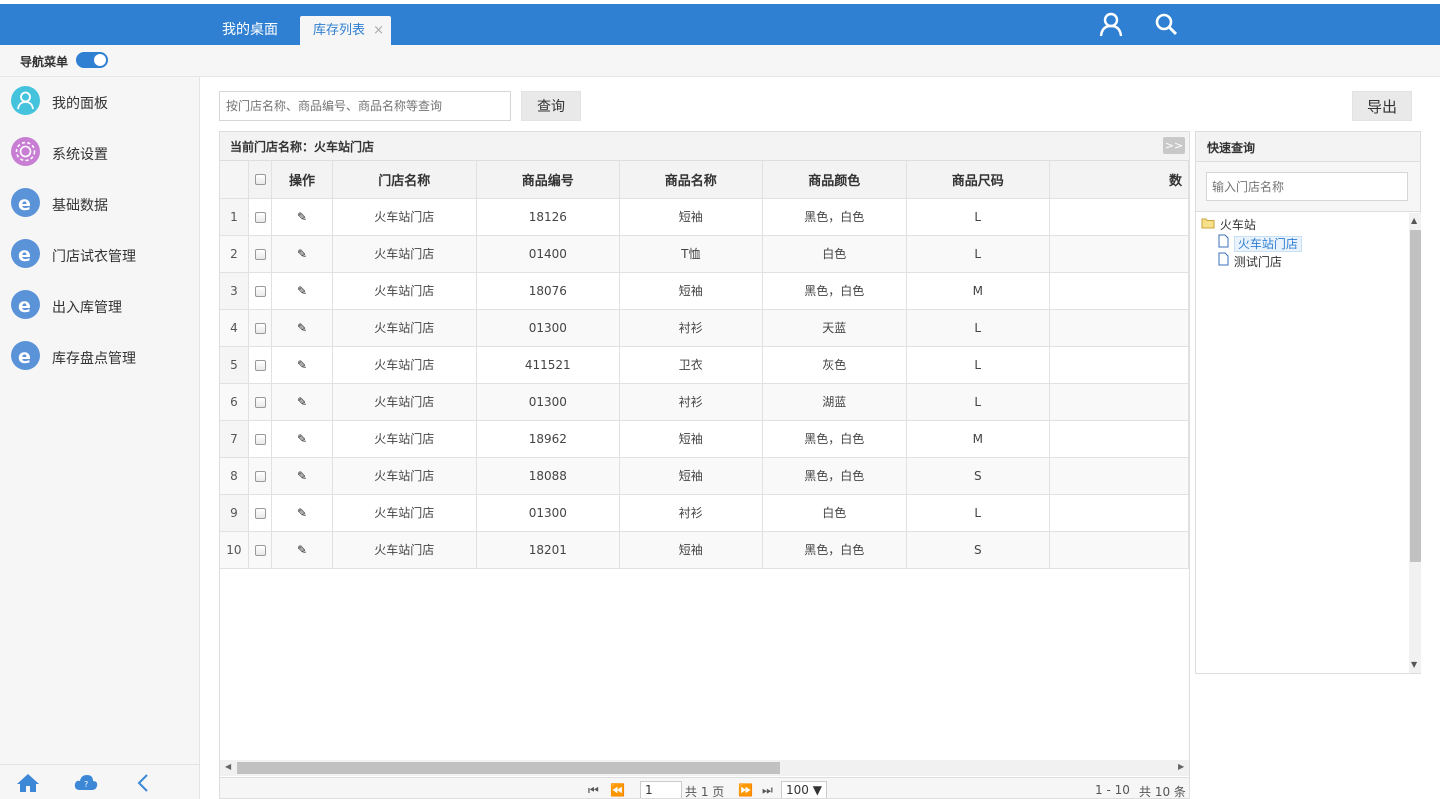 The image size is (1440, 799). Describe the element at coordinates (767, 790) in the screenshot. I see `last-page-icon: ⏭` at that location.